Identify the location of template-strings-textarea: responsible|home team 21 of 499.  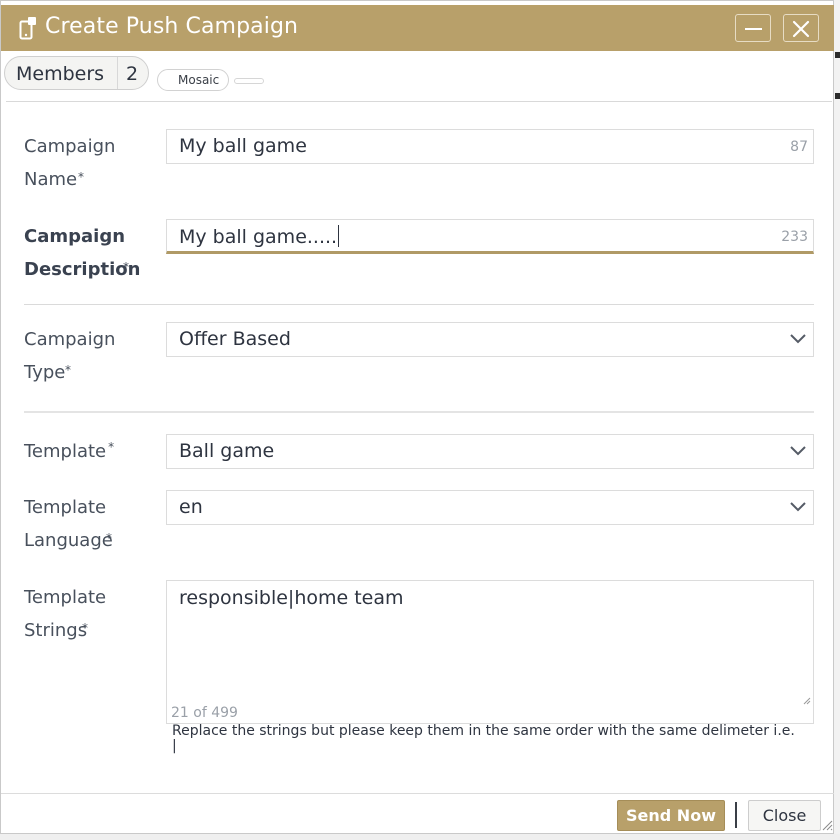
(490, 652).